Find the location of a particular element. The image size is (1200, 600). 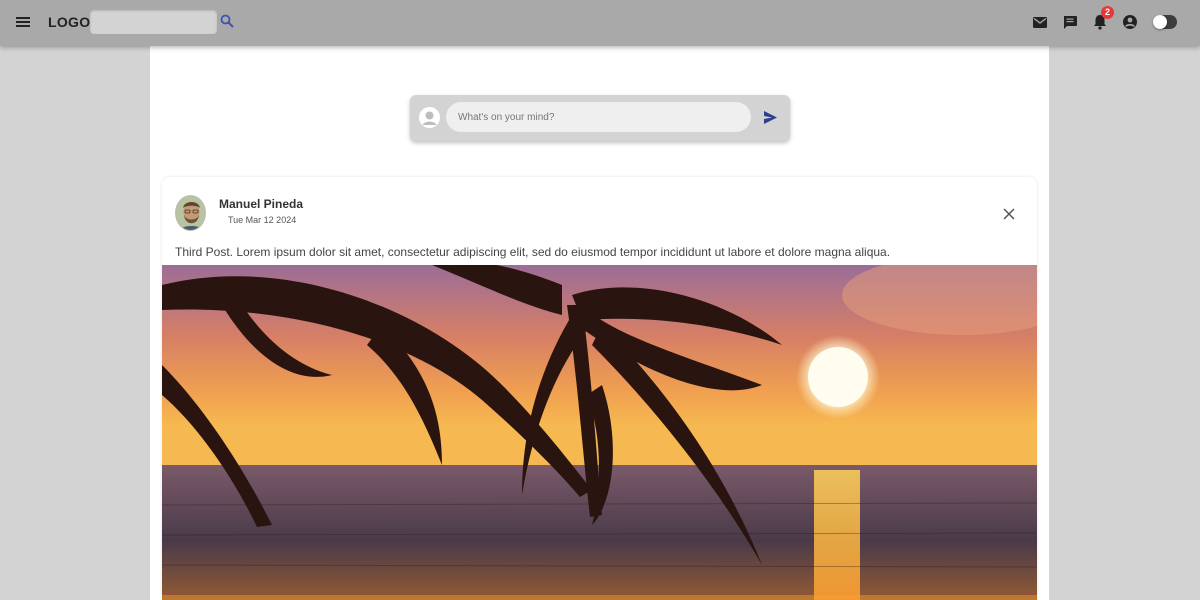

notification-badge: 2 is located at coordinates (1107, 12).